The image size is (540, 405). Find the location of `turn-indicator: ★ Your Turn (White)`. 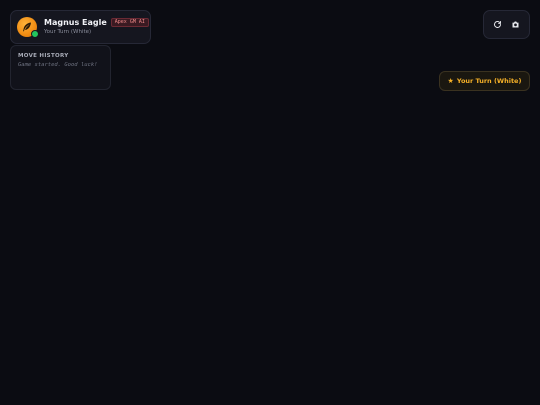

turn-indicator: ★ Your Turn (White) is located at coordinates (484, 81).